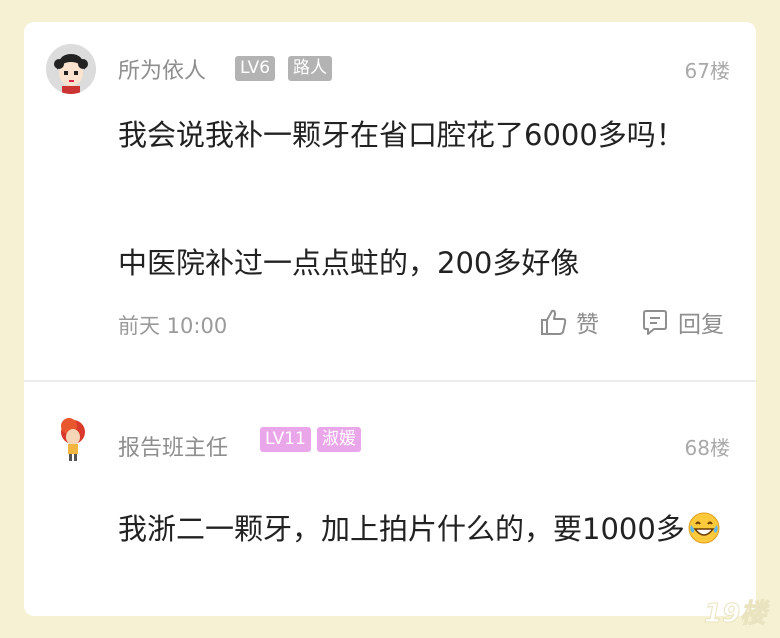 This screenshot has height=638, width=780. I want to click on svg-text: 19楼, so click(737, 614).